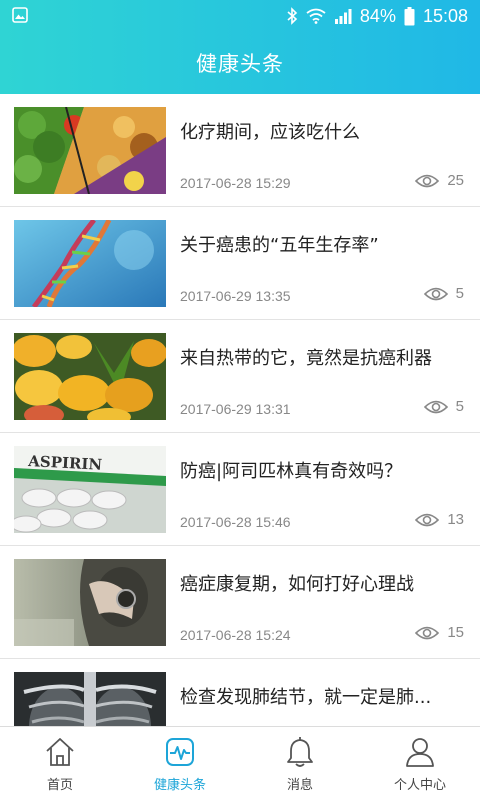 This screenshot has width=480, height=800. What do you see at coordinates (235, 296) in the screenshot?
I see `article-date: 2017-06-29 13:35` at bounding box center [235, 296].